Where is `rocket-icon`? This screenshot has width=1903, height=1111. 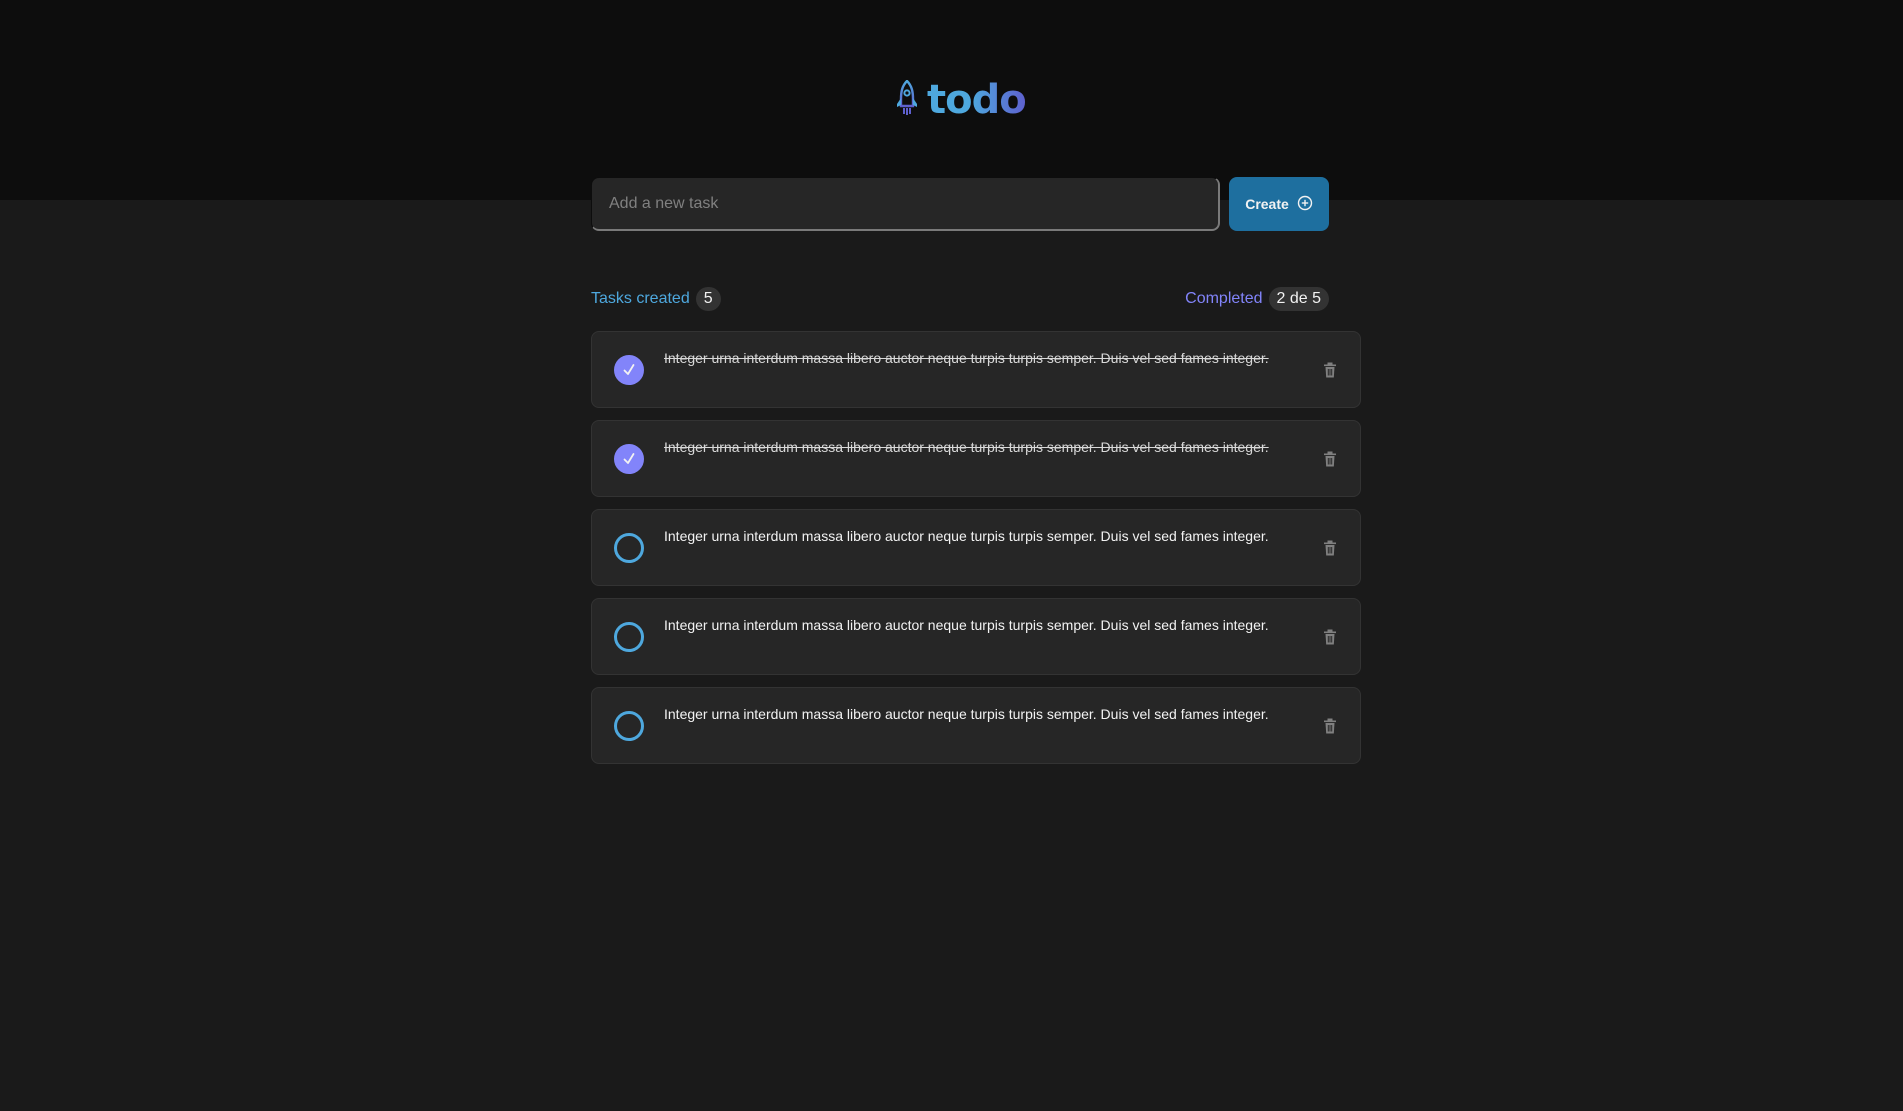
rocket-icon is located at coordinates (907, 99).